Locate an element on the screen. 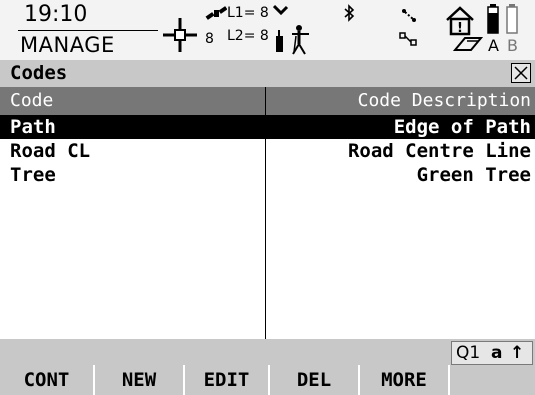  table-row: Road CL Road Centre Line is located at coordinates (267, 151).